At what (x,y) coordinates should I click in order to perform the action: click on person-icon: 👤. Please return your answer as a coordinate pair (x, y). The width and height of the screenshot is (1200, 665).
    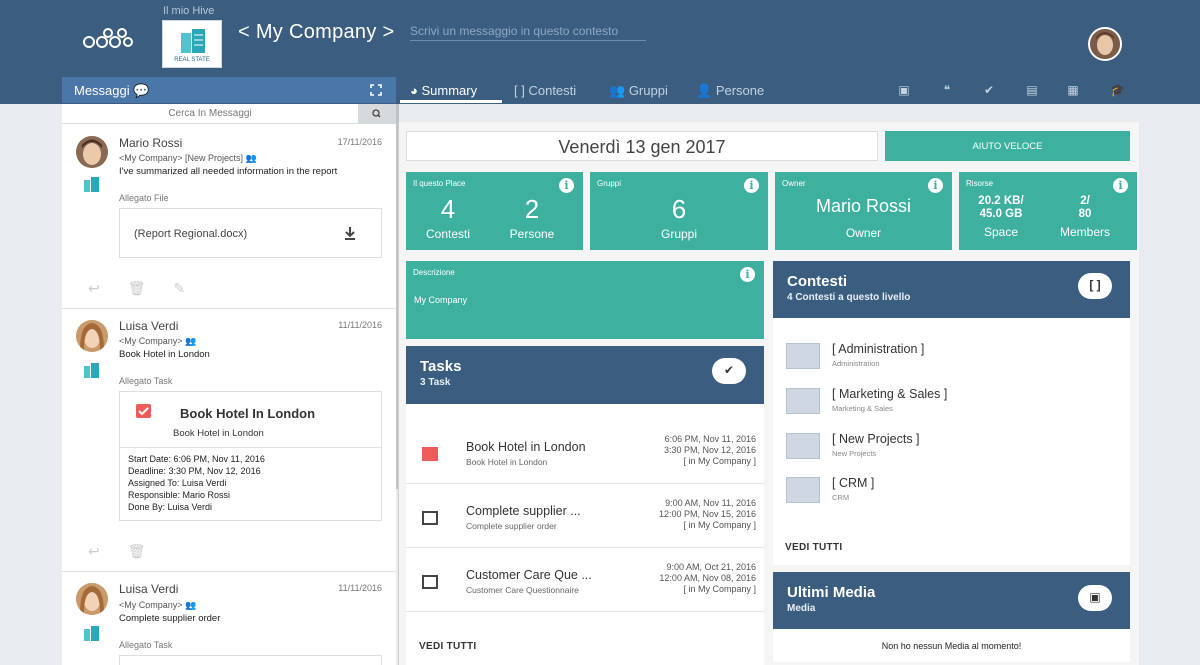
    Looking at the image, I should click on (704, 90).